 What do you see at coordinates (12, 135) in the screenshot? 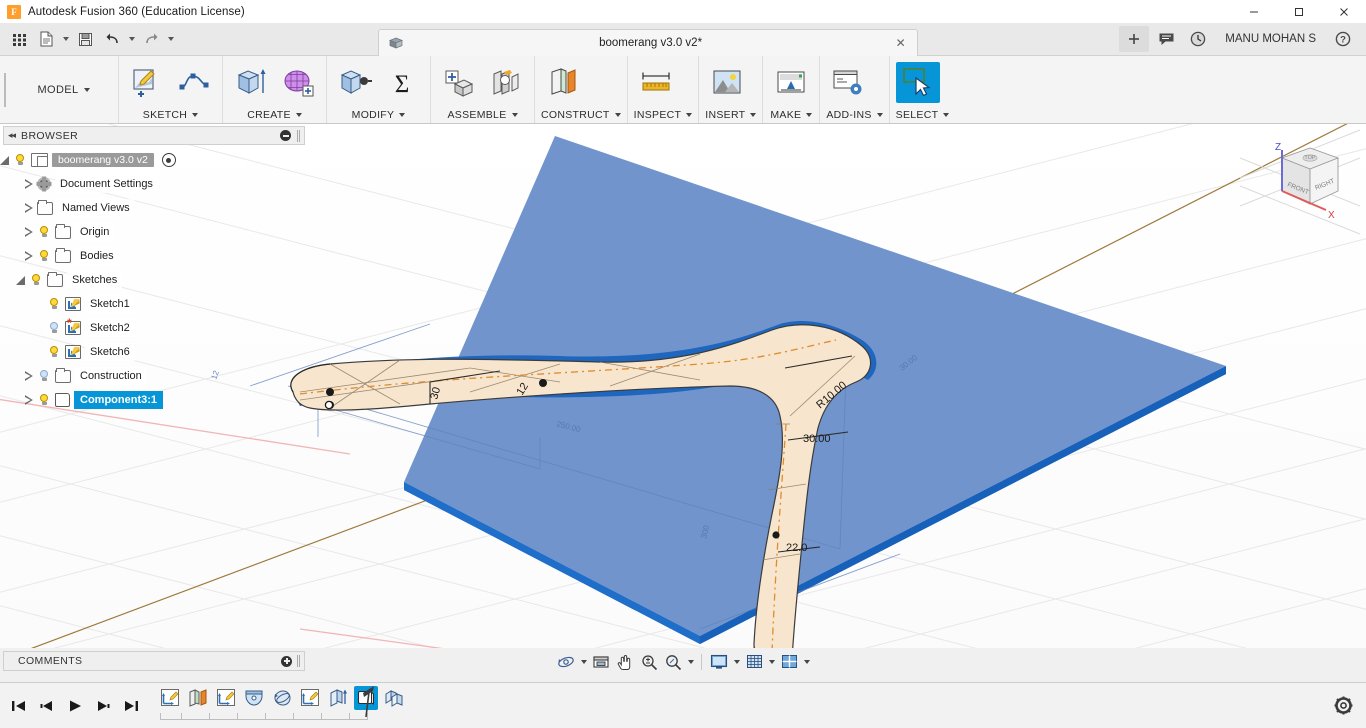
I see `collapse-left-icon: ◂◂` at bounding box center [12, 135].